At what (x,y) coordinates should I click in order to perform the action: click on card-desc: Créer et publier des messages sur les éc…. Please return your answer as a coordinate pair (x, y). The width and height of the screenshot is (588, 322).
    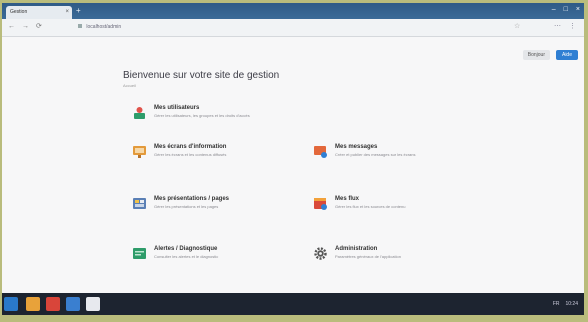
    Looking at the image, I should click on (375, 154).